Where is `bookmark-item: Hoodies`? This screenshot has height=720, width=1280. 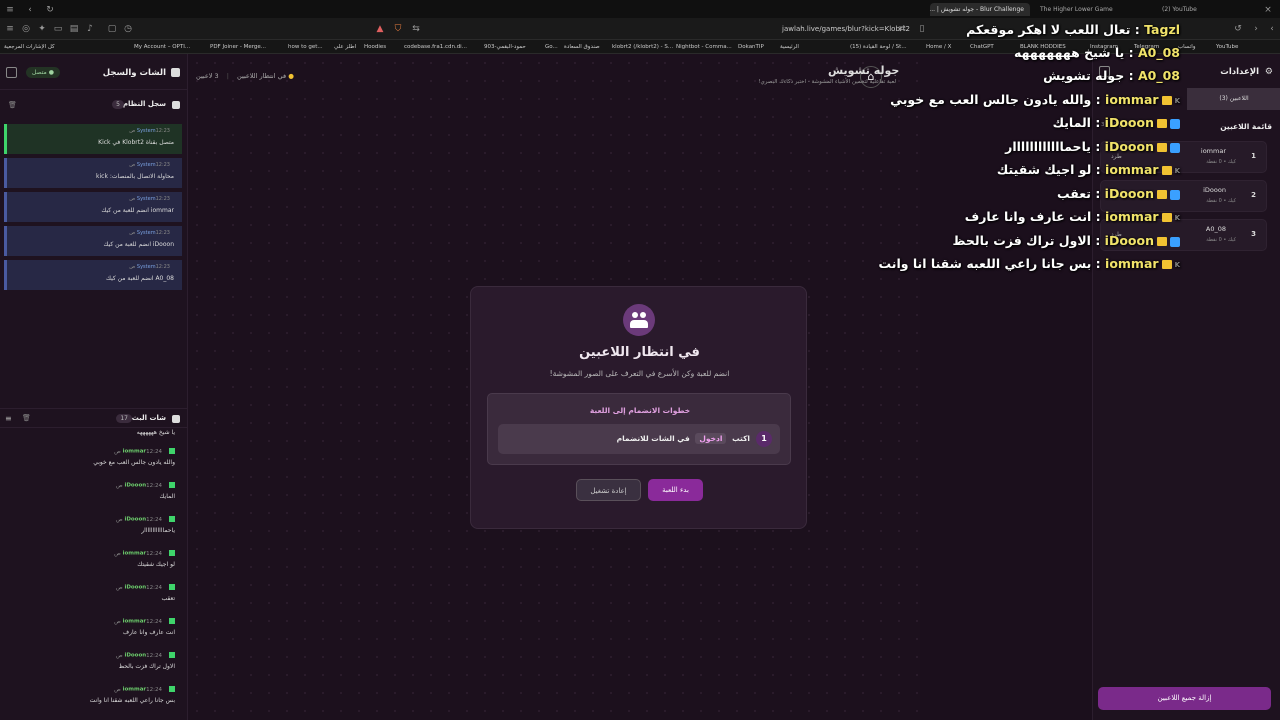 bookmark-item: Hoodies is located at coordinates (375, 47).